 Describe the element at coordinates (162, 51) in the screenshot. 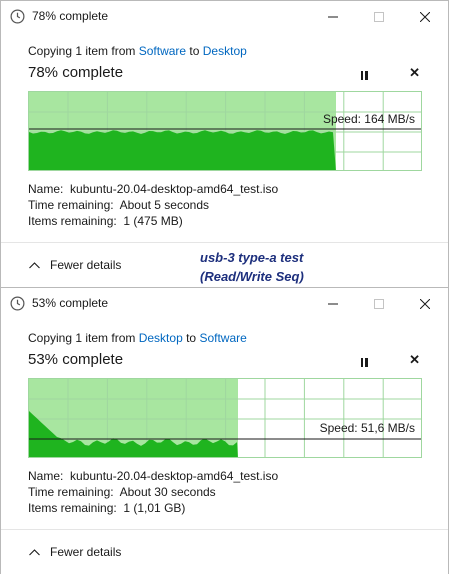

I see `source-link: Software` at that location.